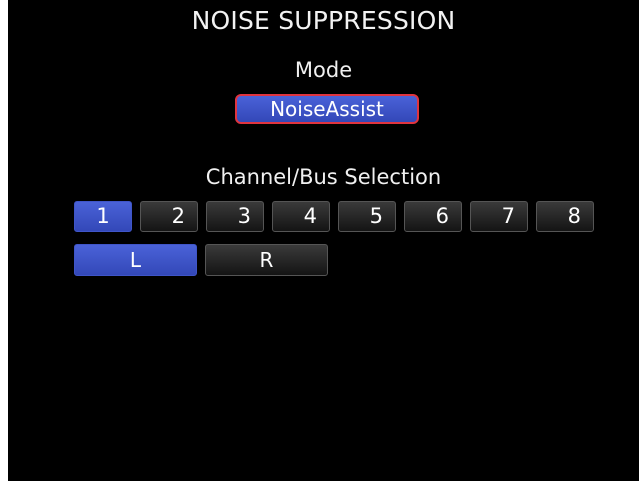 This screenshot has height=481, width=639. What do you see at coordinates (201, 260) in the screenshot?
I see `bus-buttons-row: L R` at bounding box center [201, 260].